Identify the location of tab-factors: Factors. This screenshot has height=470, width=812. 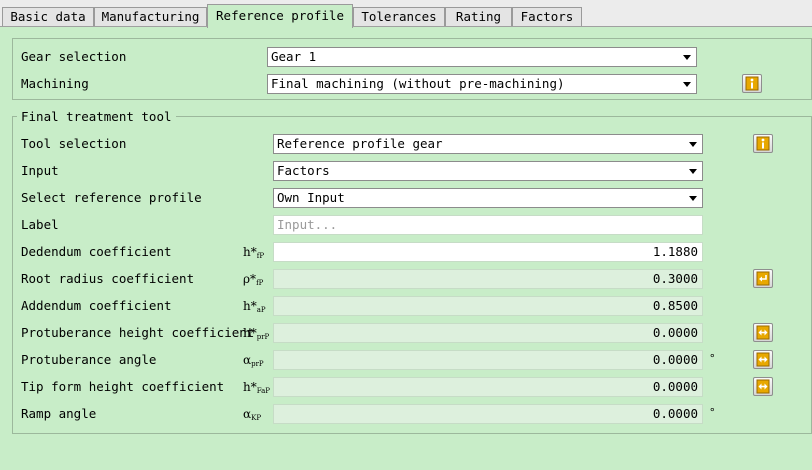
(547, 16).